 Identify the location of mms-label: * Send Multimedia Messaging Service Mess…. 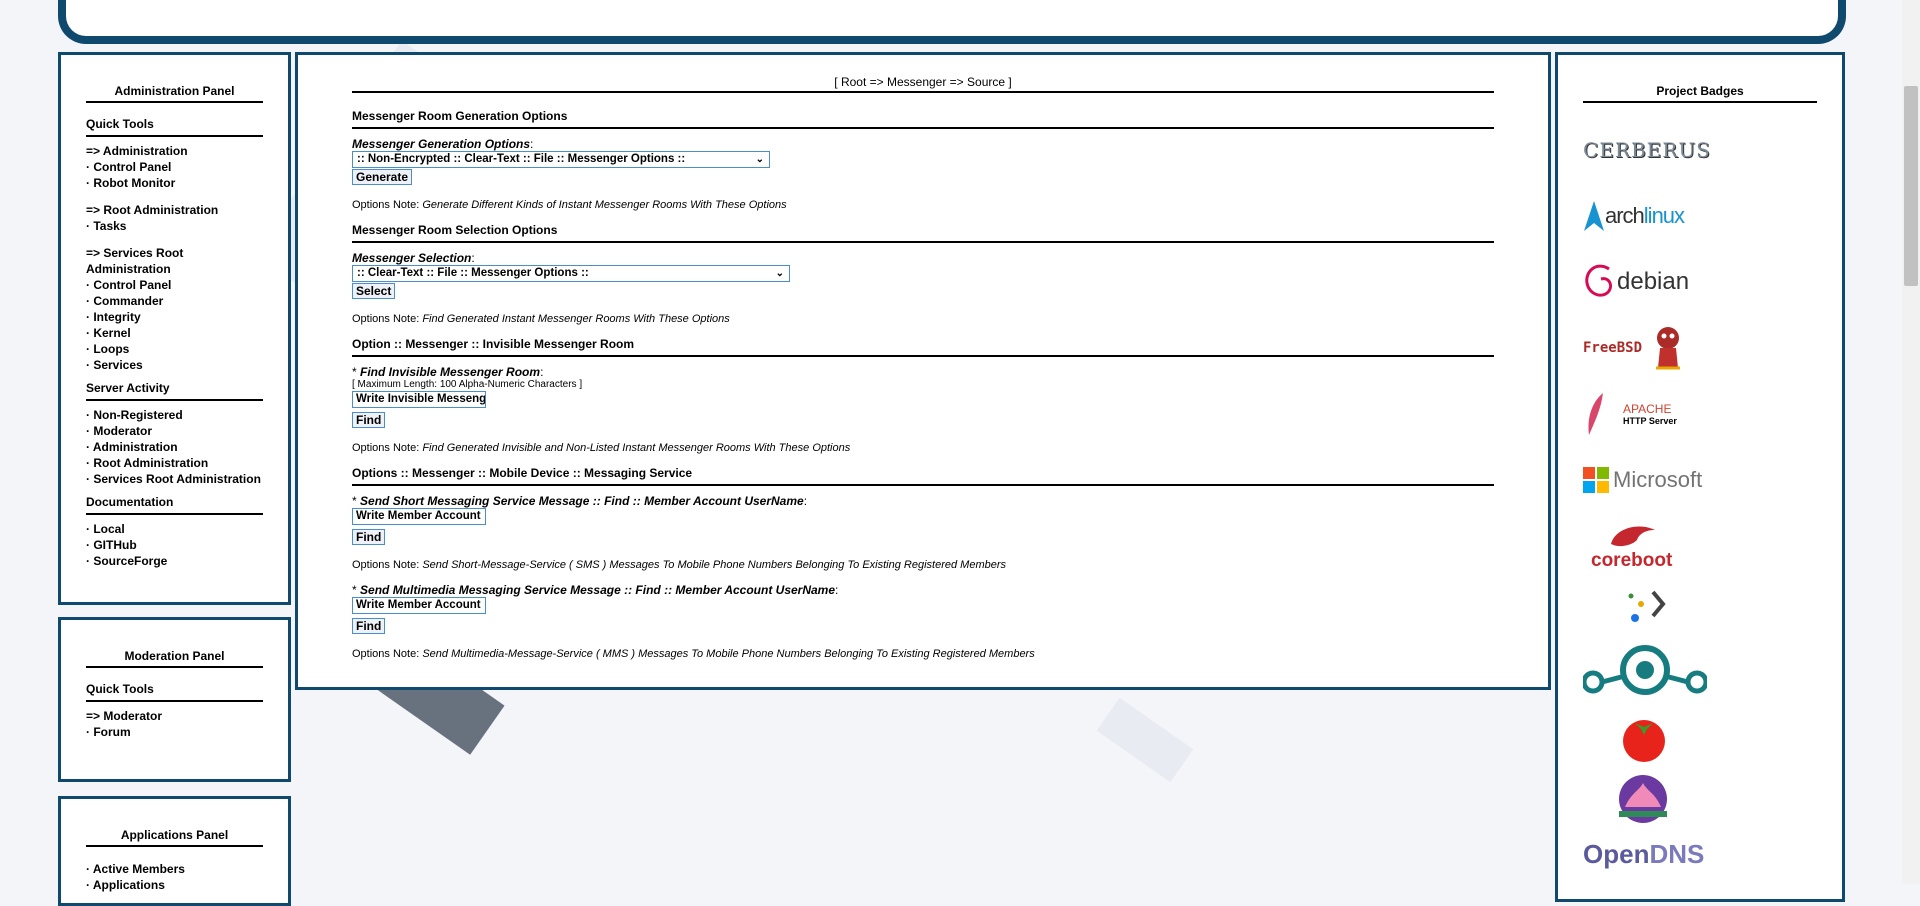
(595, 590).